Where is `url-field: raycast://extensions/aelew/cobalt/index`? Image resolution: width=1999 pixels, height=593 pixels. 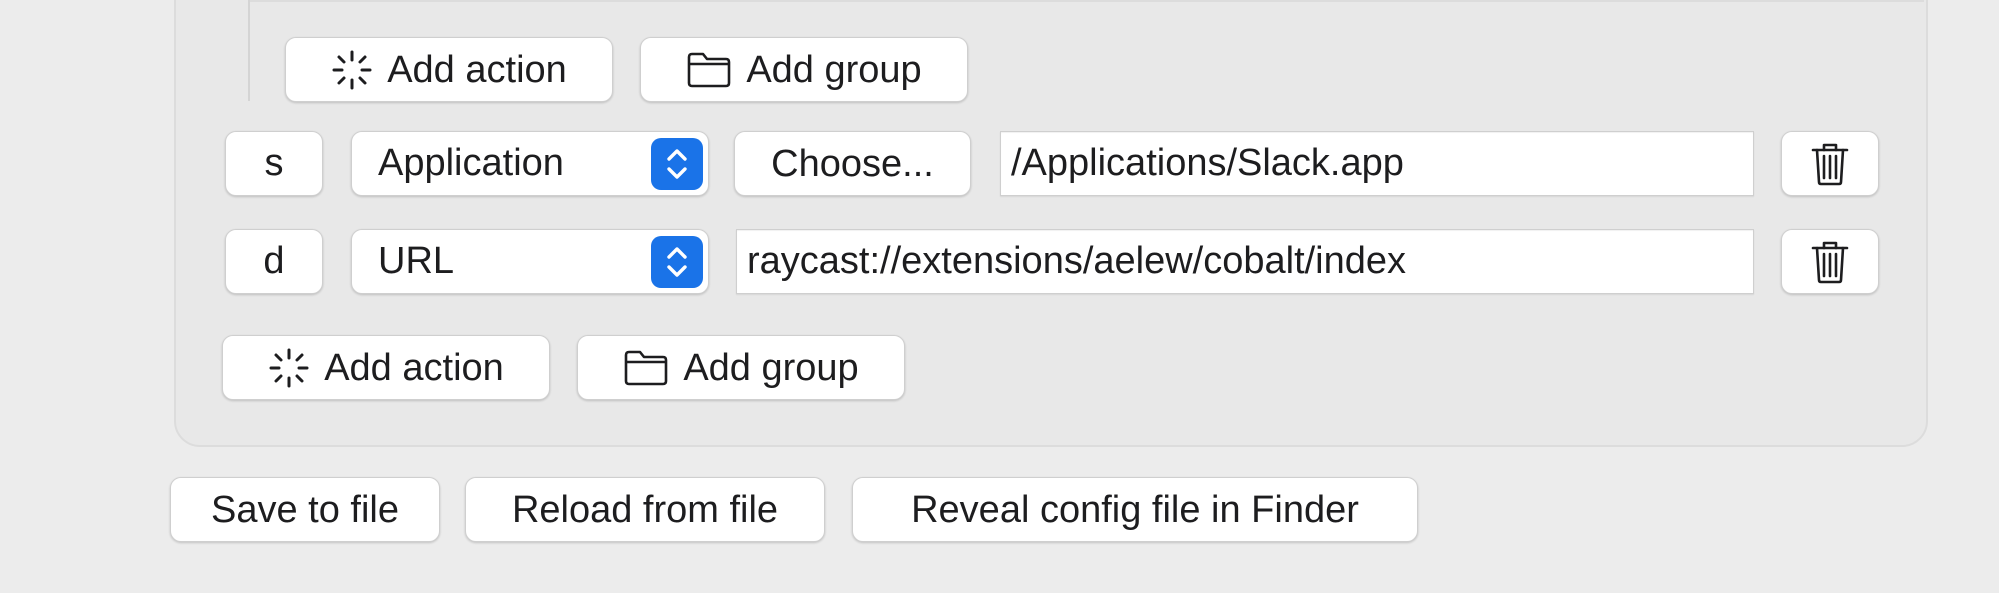 url-field: raycast://extensions/aelew/cobalt/index is located at coordinates (1245, 261).